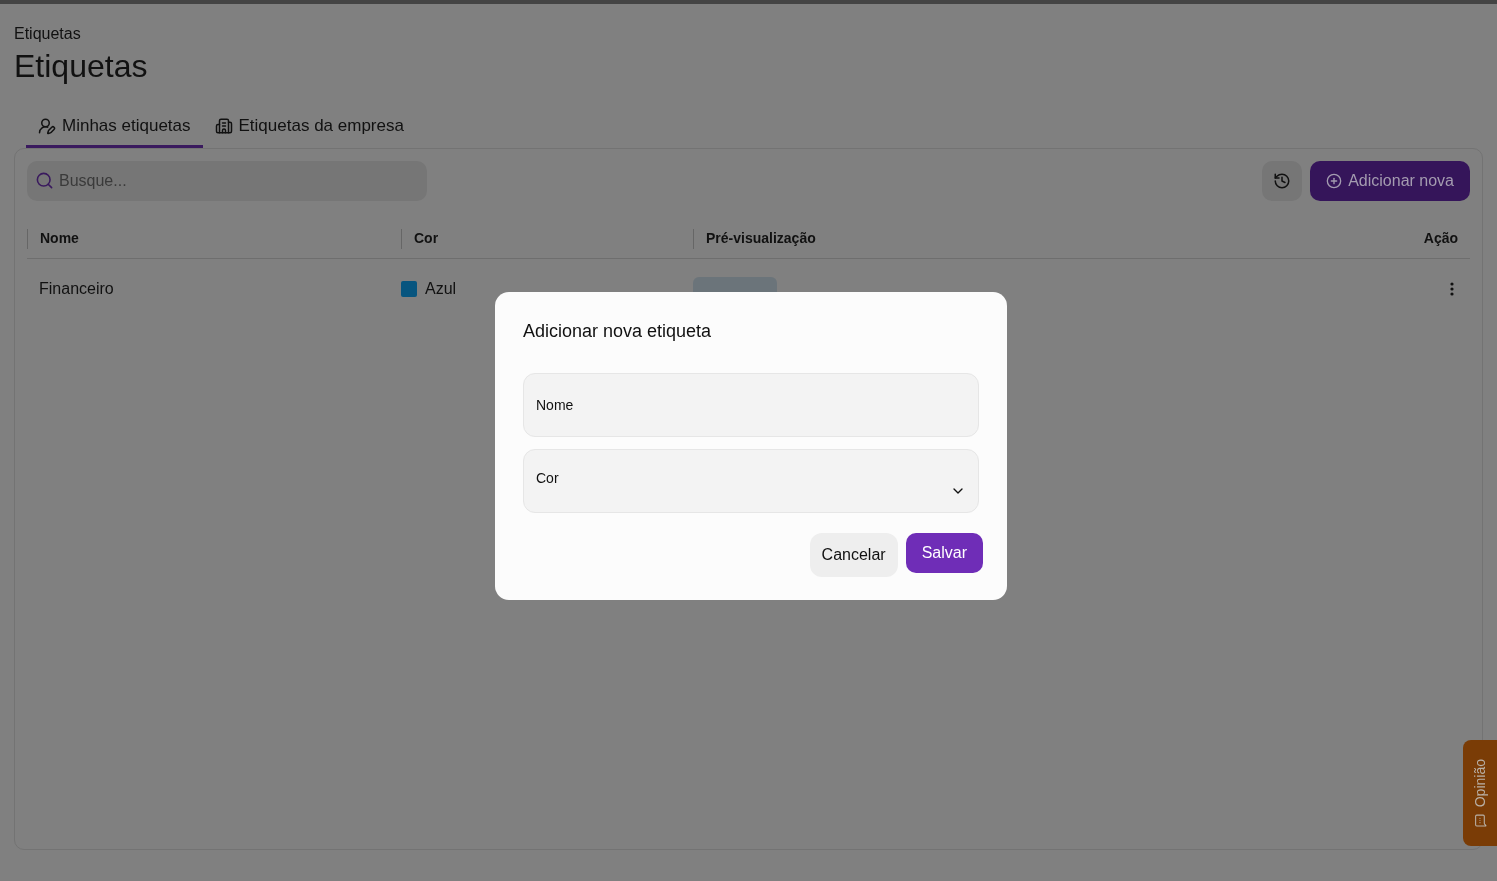 This screenshot has height=881, width=1497. I want to click on more-button, so click(1452, 289).